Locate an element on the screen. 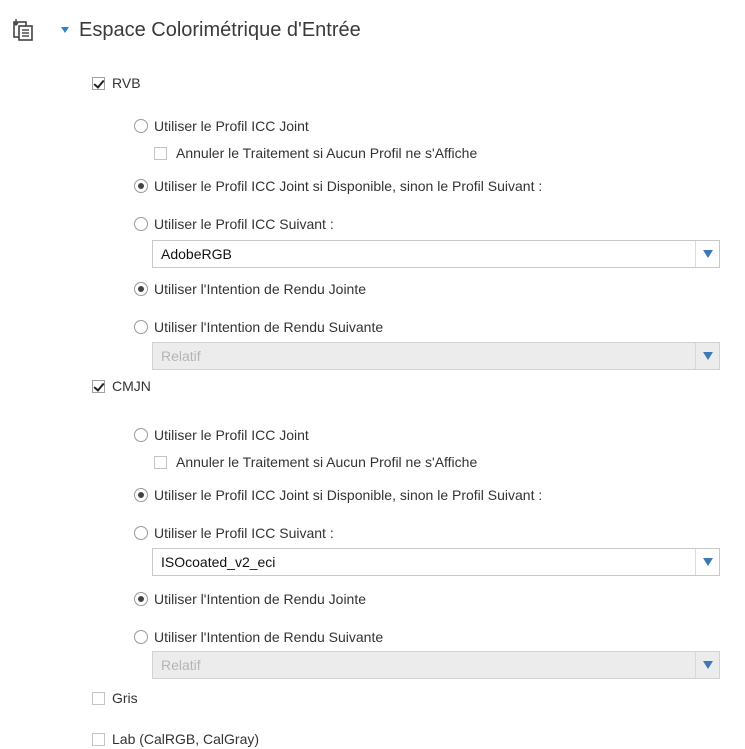 This screenshot has height=749, width=745. cmjn-checkbox-box is located at coordinates (98, 386).